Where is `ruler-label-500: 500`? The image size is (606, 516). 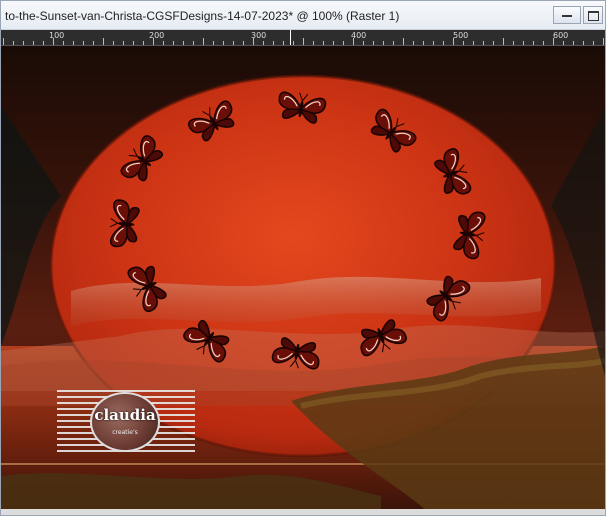 ruler-label-500: 500 is located at coordinates (461, 35).